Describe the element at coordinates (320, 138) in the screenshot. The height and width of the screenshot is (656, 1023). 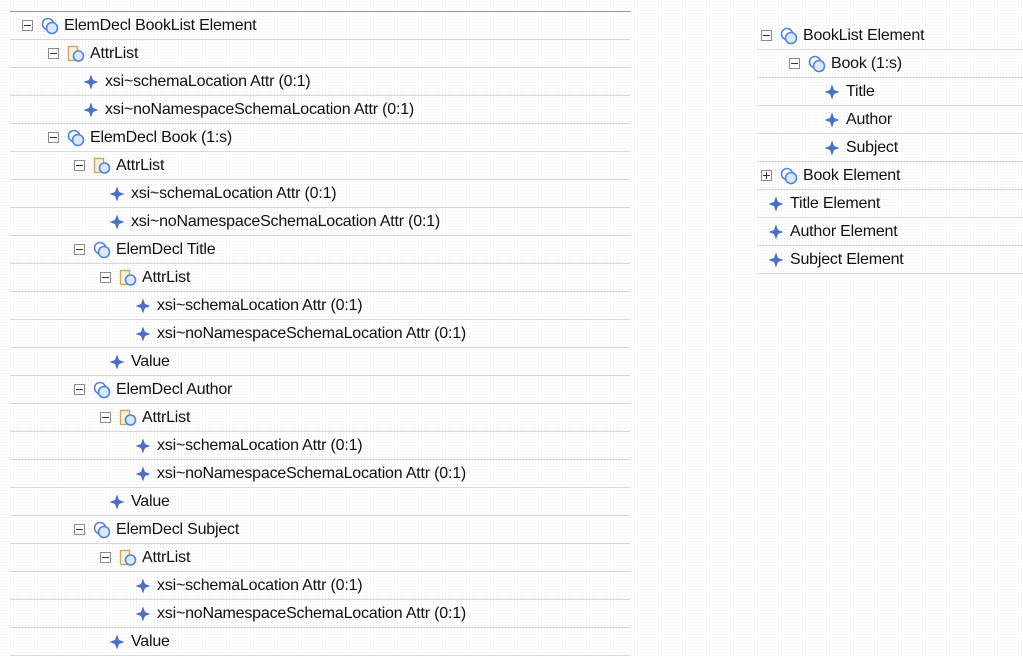
I see `tree-row: ElemDecl Book (1:s)` at that location.